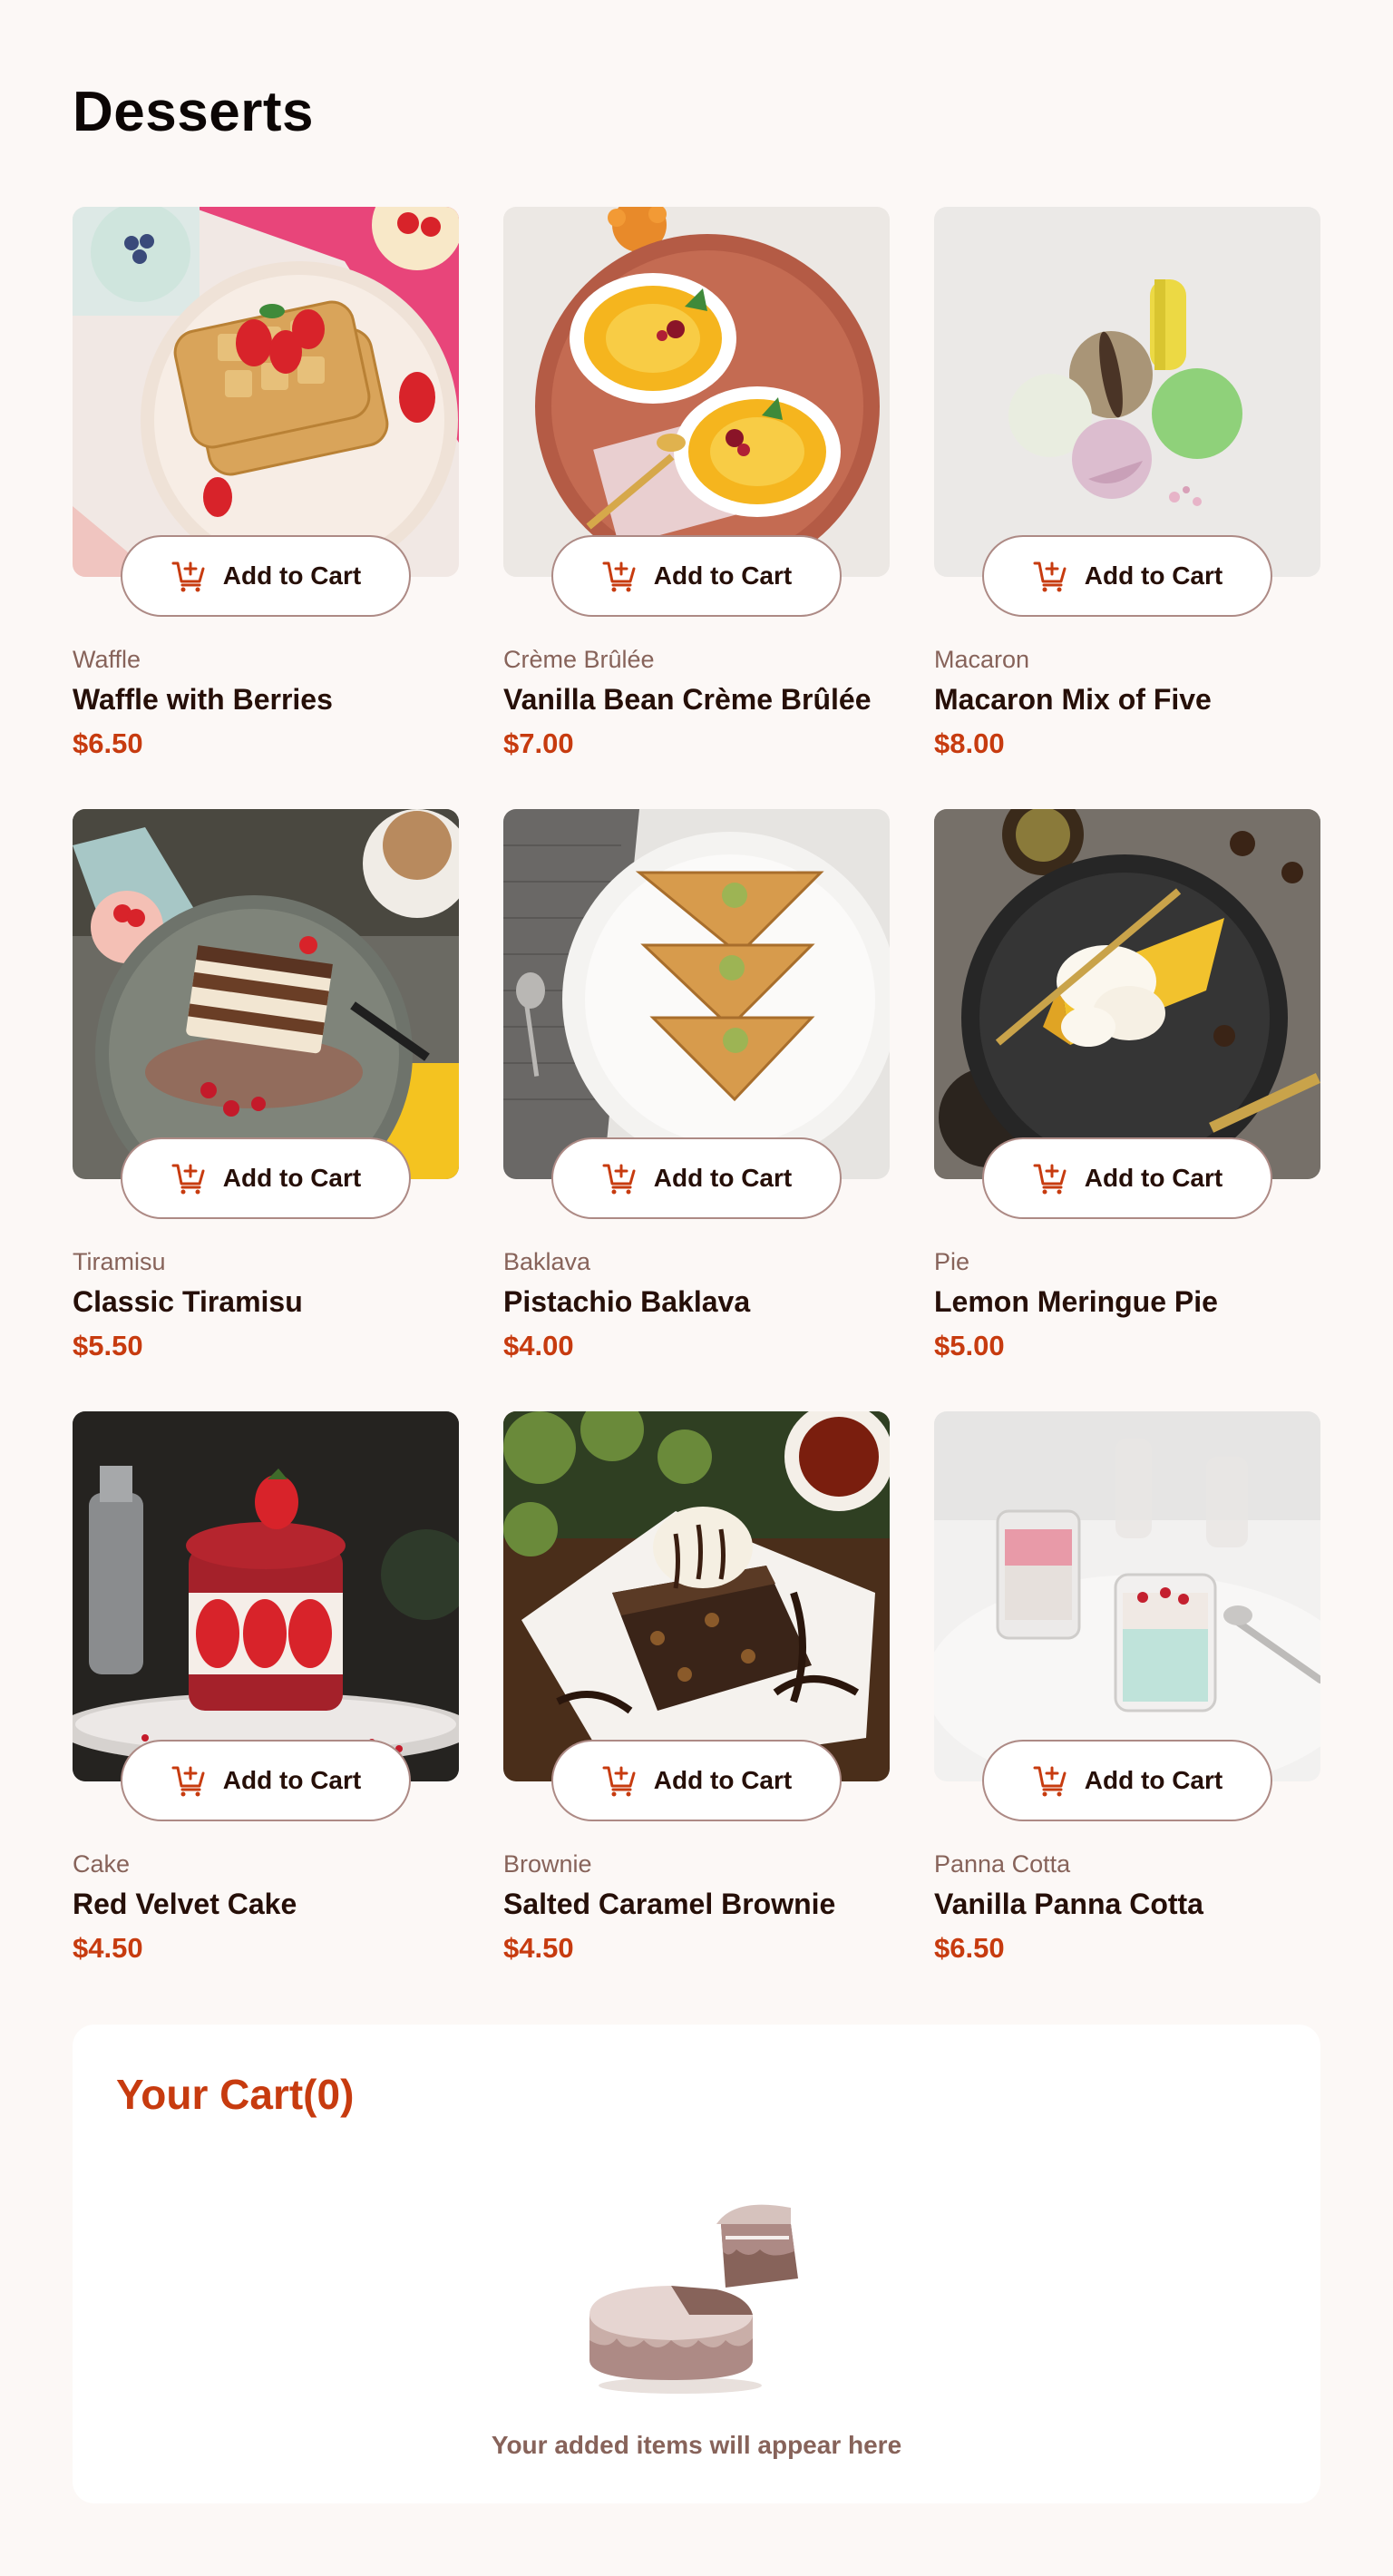 The width and height of the screenshot is (1393, 2576). I want to click on product-price: $4.00, so click(538, 1345).